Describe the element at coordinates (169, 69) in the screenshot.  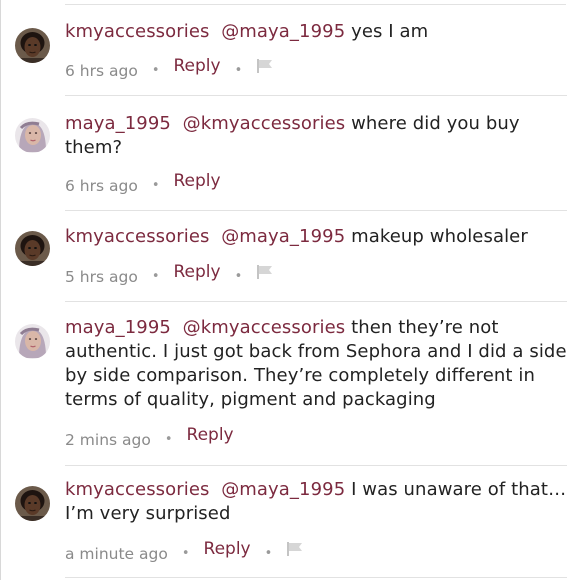
I see `comment-meta: 6 hrs ago • Reply •` at that location.